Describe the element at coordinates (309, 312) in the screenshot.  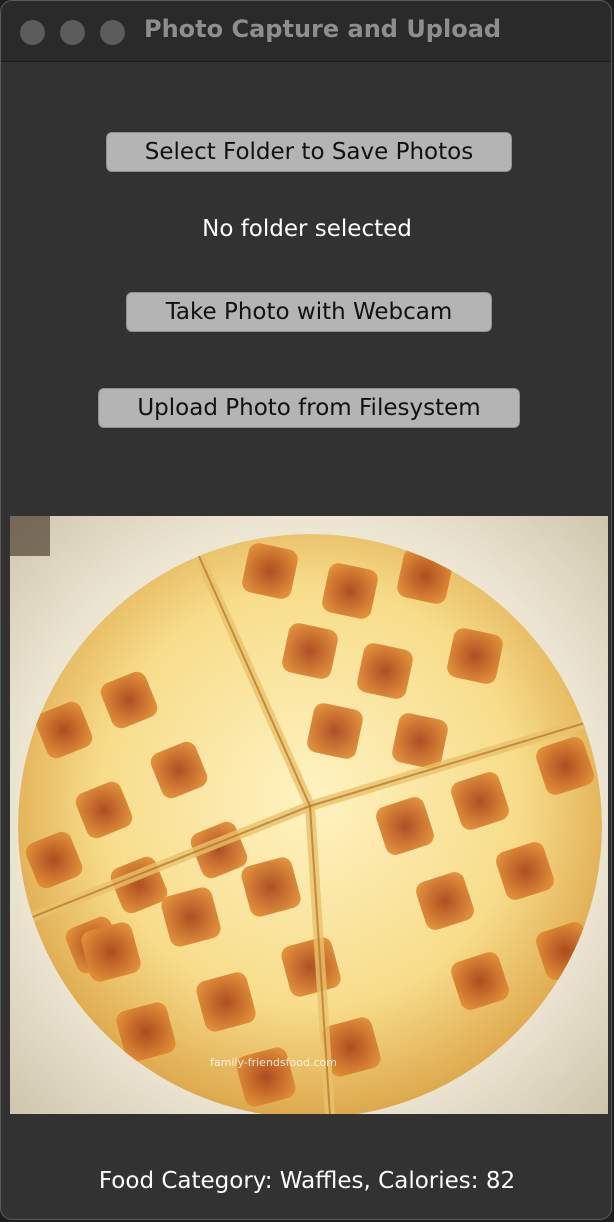
I see `take-photo-button: Take Photo with Webcam` at that location.